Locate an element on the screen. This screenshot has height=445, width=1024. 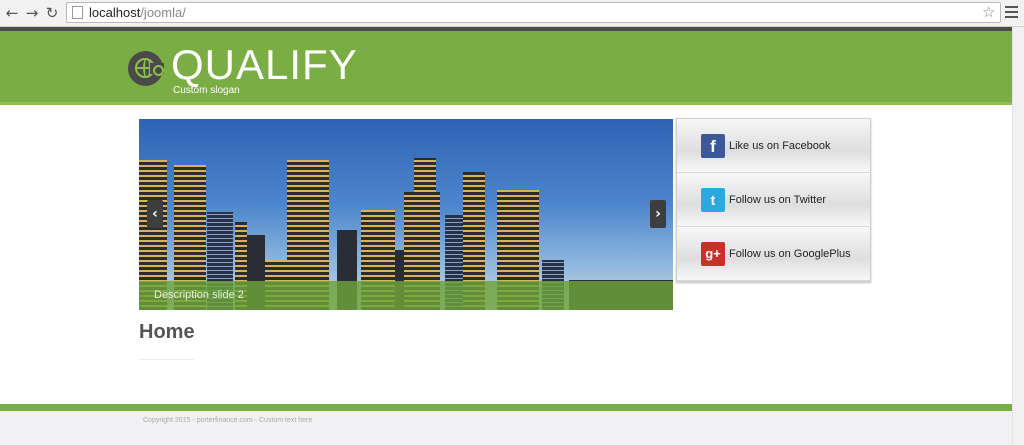
social-link-googleplus: g+ Follow us on GooglePlus is located at coordinates (773, 254).